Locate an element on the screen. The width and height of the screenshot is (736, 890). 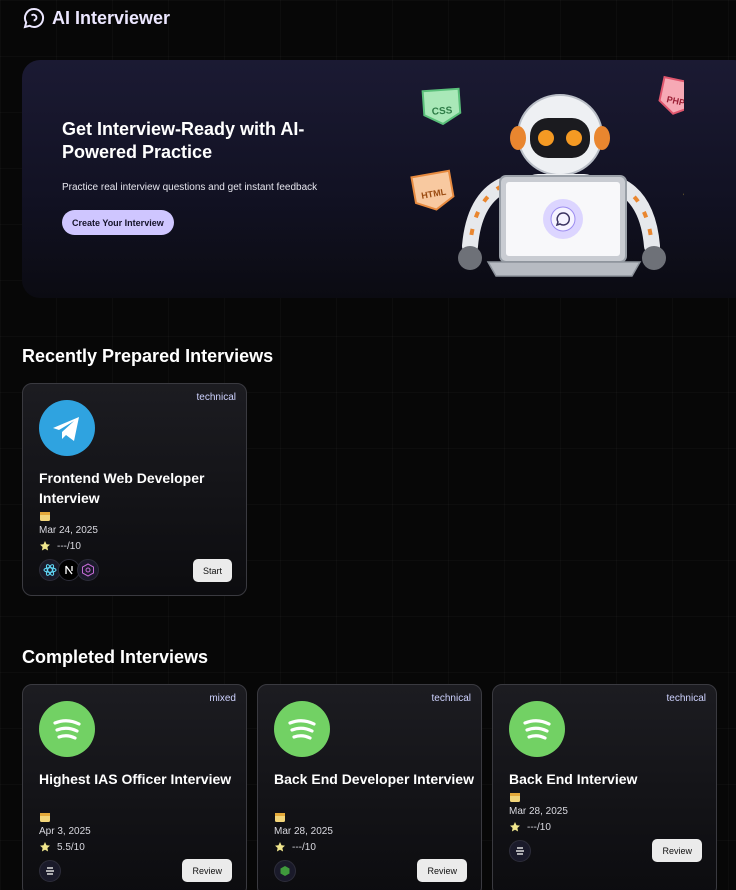
interview-date: Mar 24, 2025 is located at coordinates (68, 530).